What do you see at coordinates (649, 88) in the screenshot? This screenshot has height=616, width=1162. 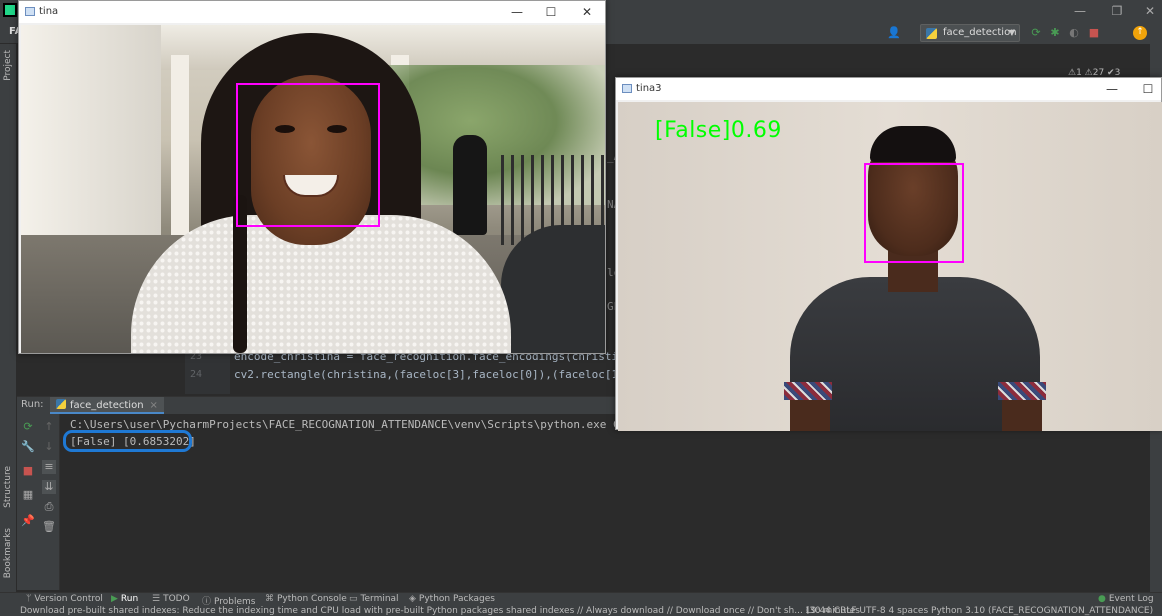 I see `window-title: tina3` at bounding box center [649, 88].